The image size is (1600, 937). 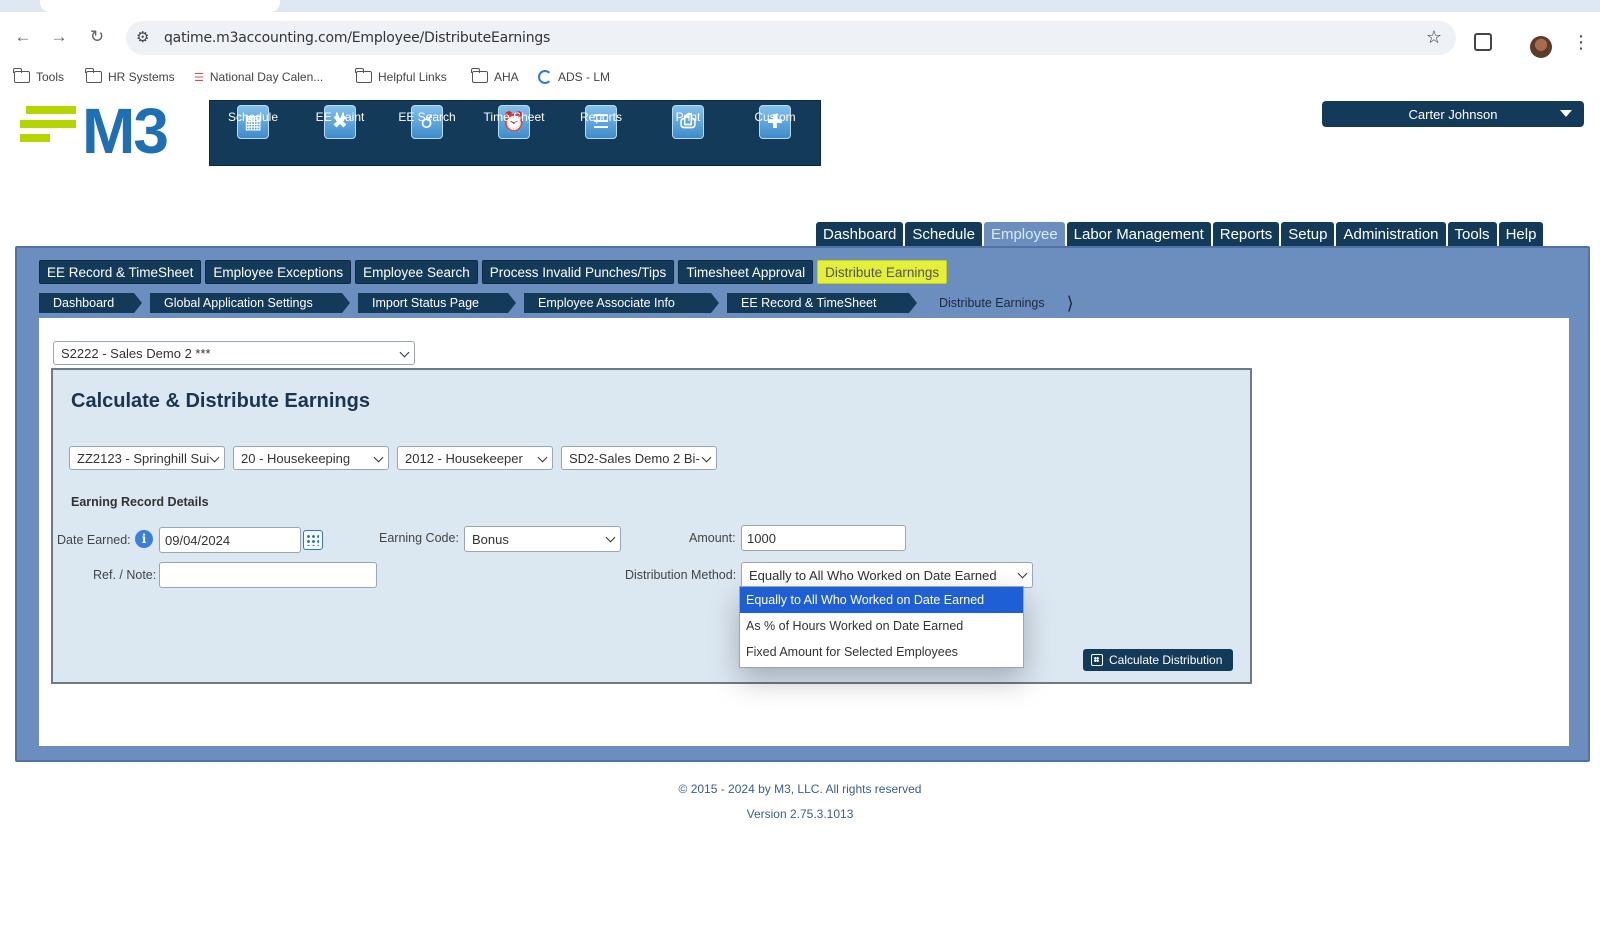 I want to click on subtab-employee-search: Employee Search, so click(x=416, y=272).